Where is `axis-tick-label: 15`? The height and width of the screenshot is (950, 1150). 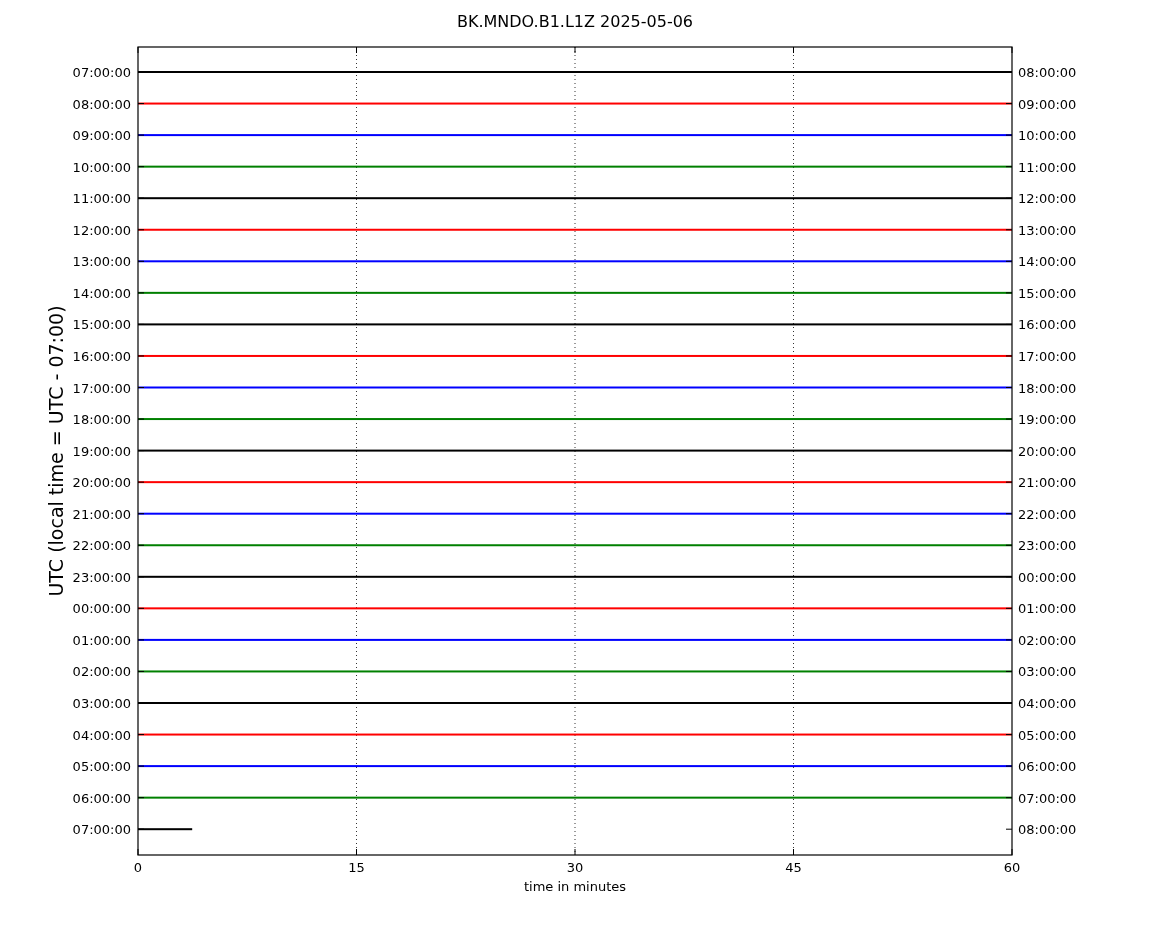 axis-tick-label: 15 is located at coordinates (356, 867).